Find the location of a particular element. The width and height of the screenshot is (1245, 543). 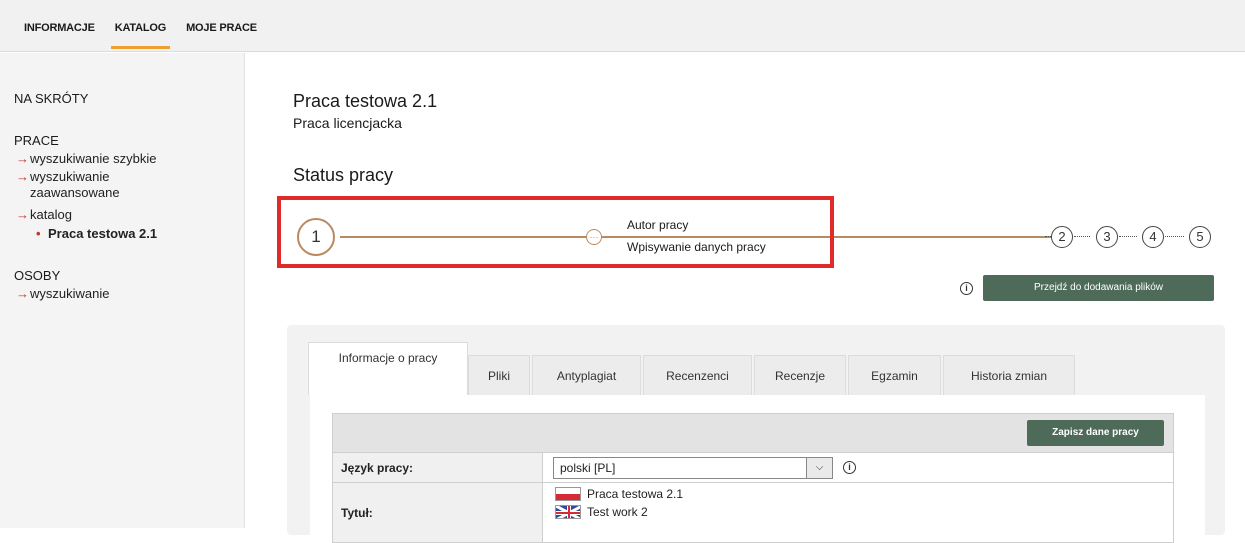

language-select: polski [PL] ⌵ is located at coordinates (693, 468).